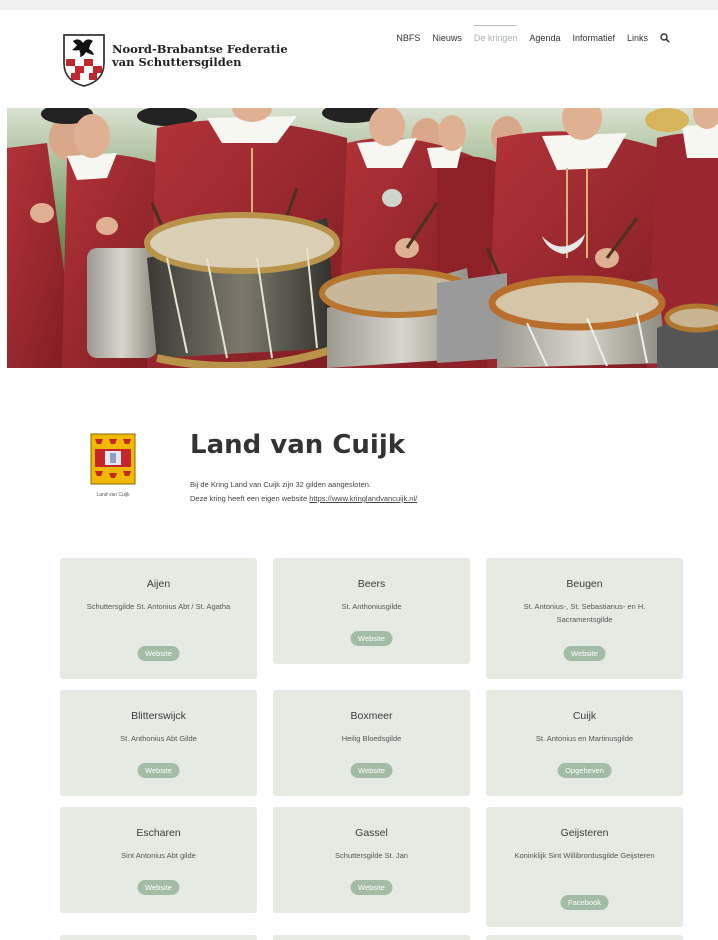 The height and width of the screenshot is (940, 718). Describe the element at coordinates (665, 38) in the screenshot. I see `search-icon` at that location.